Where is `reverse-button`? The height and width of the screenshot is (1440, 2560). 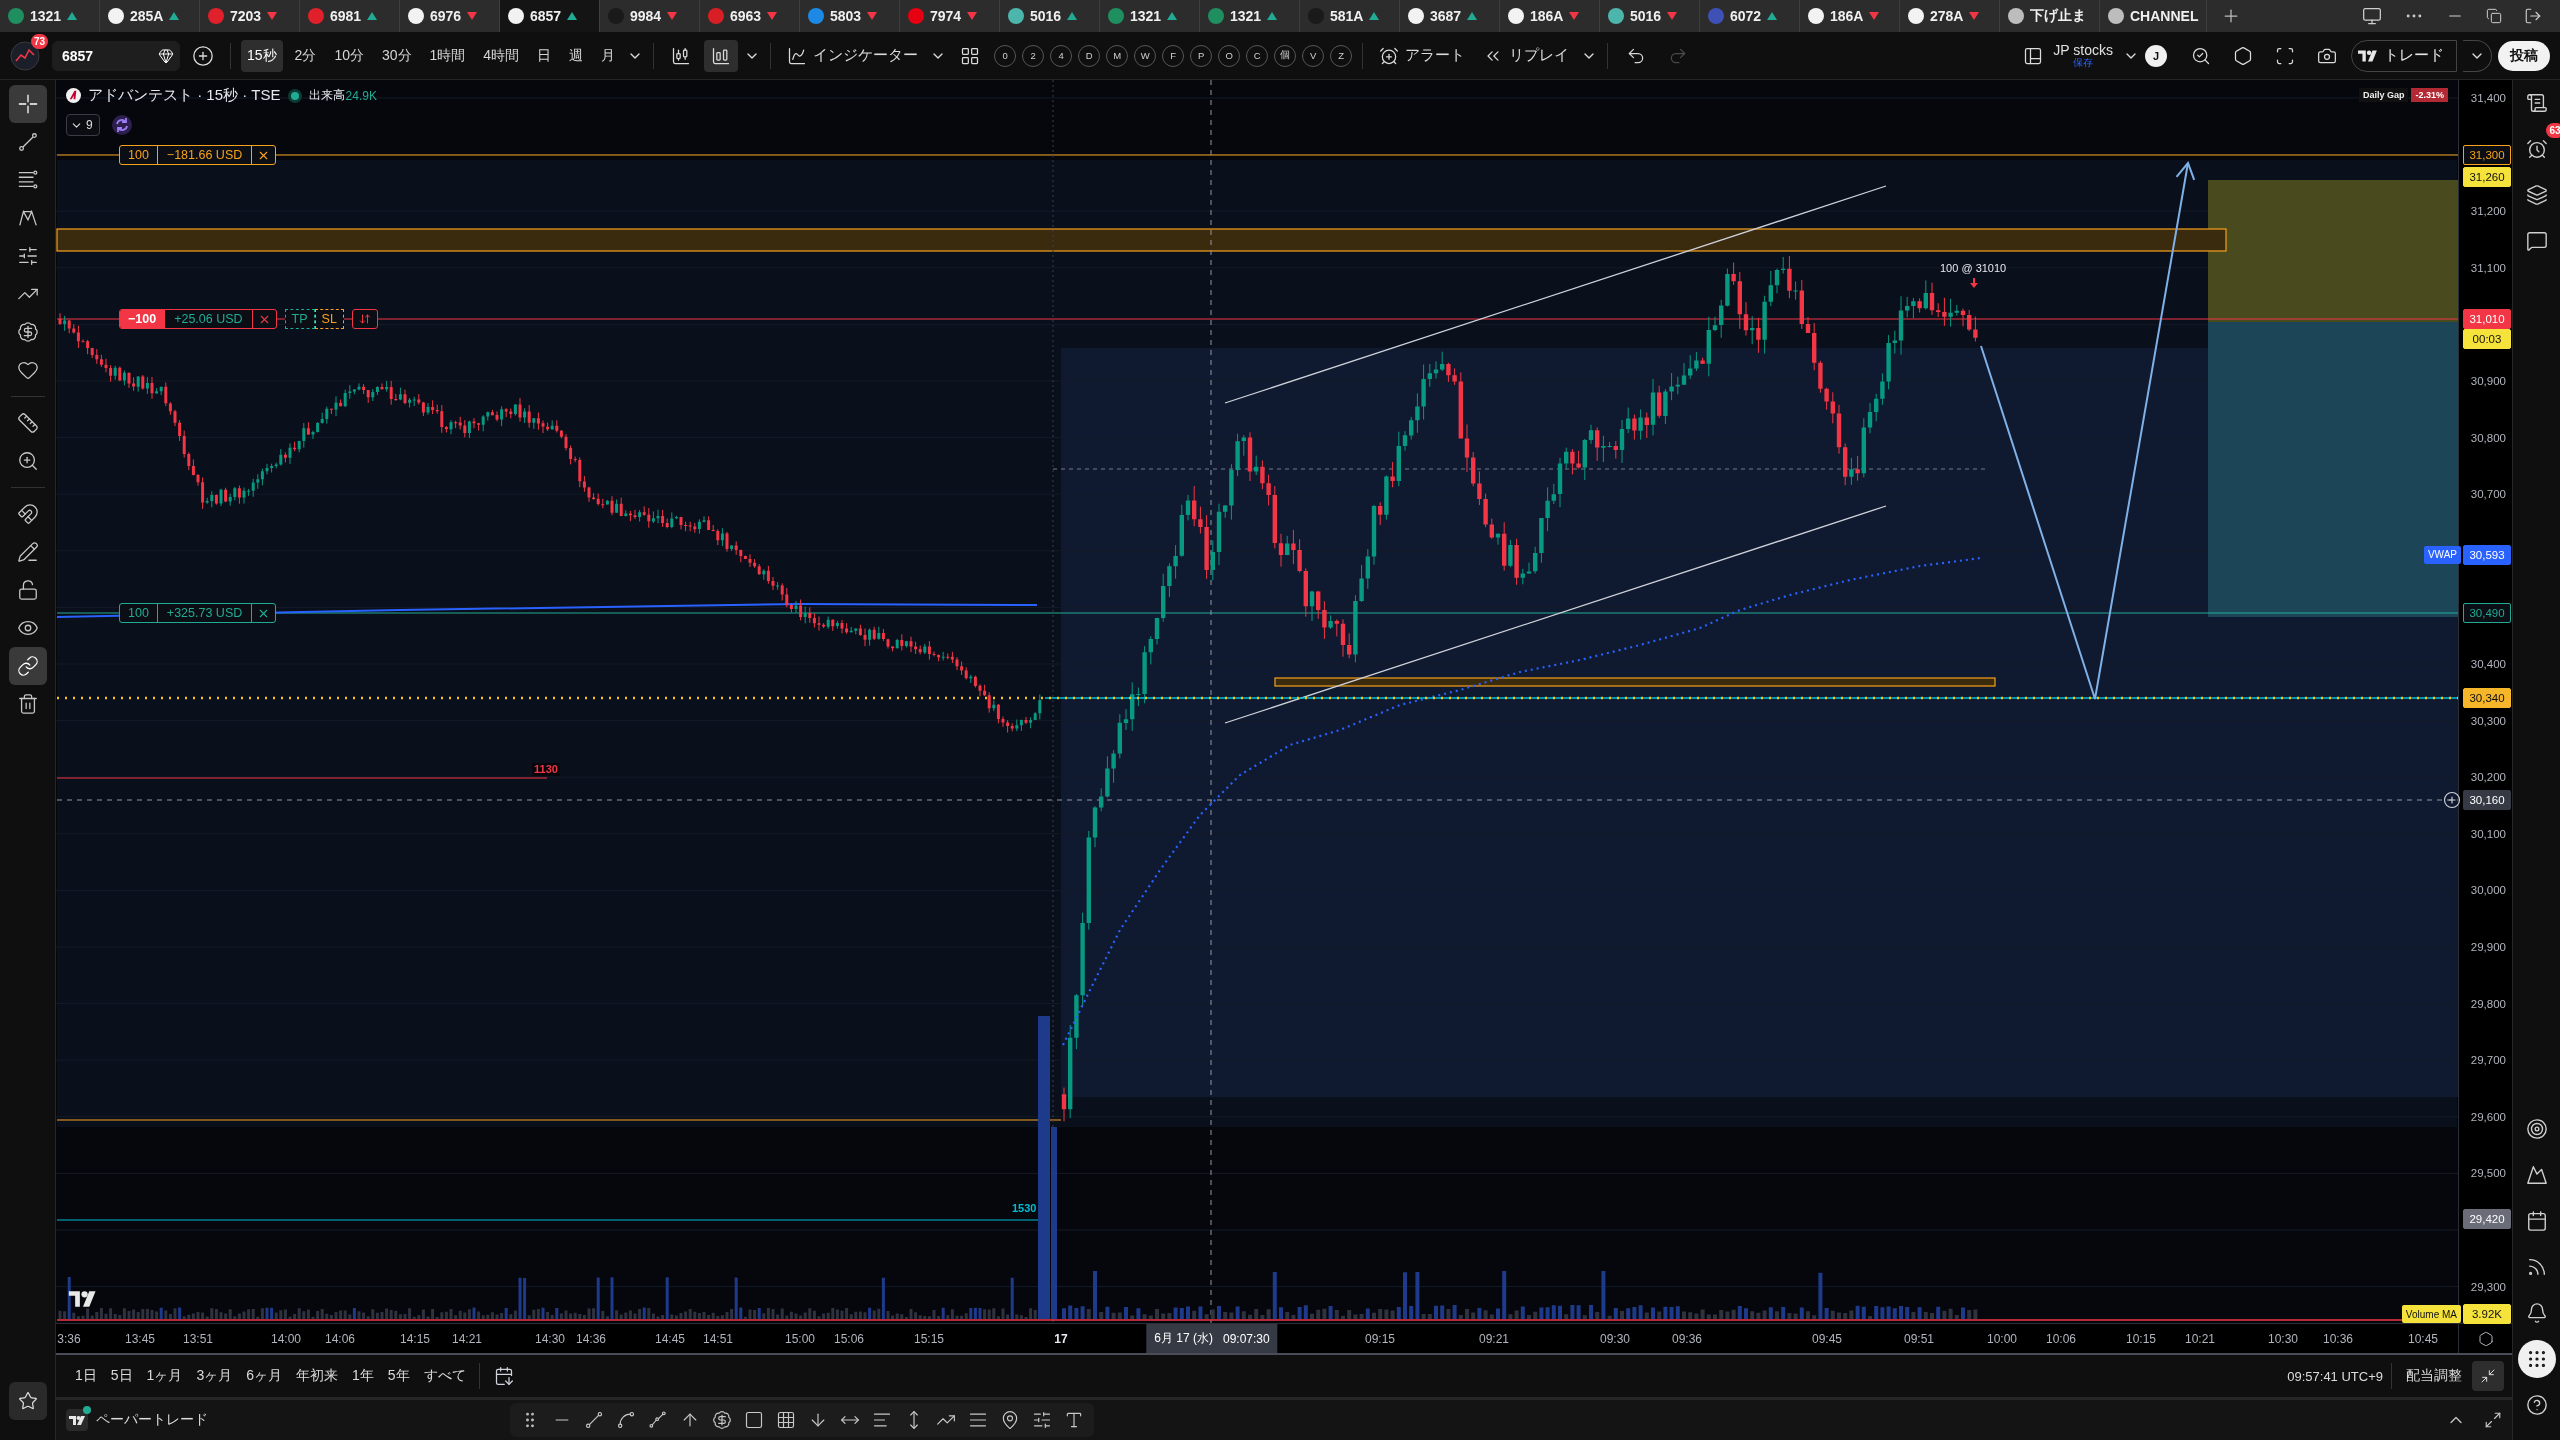
reverse-button is located at coordinates (364, 319).